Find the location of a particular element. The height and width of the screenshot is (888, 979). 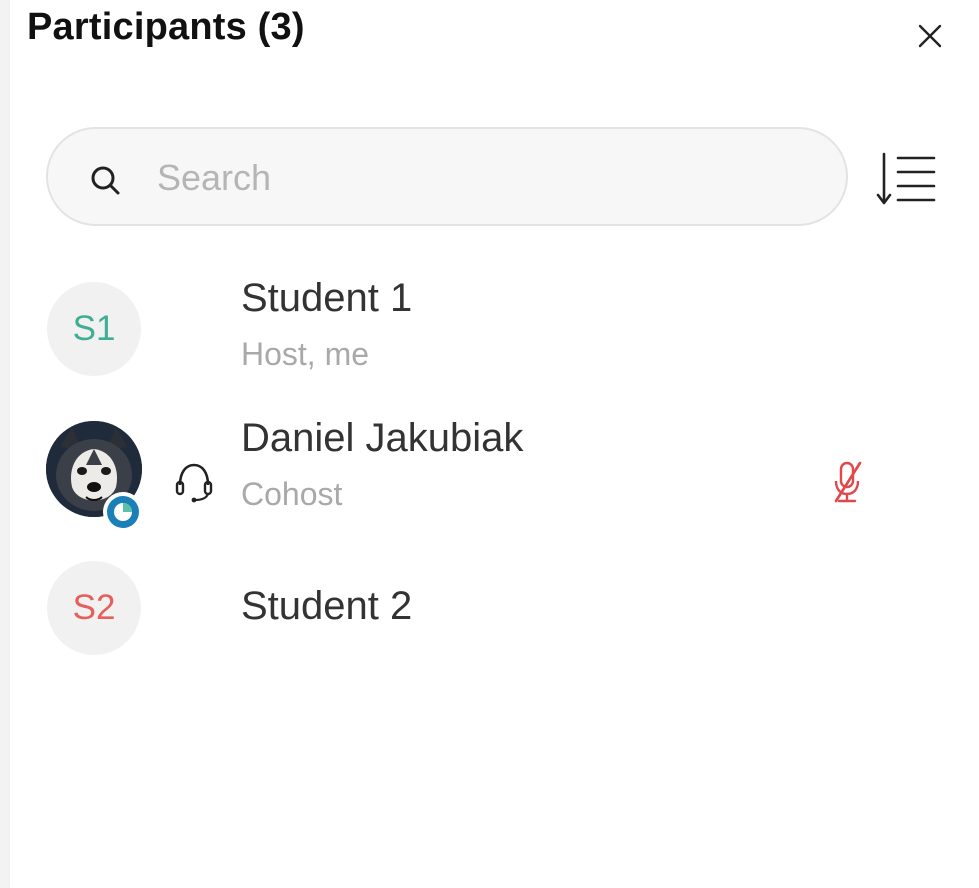

participant-role: Cohost is located at coordinates (292, 494).